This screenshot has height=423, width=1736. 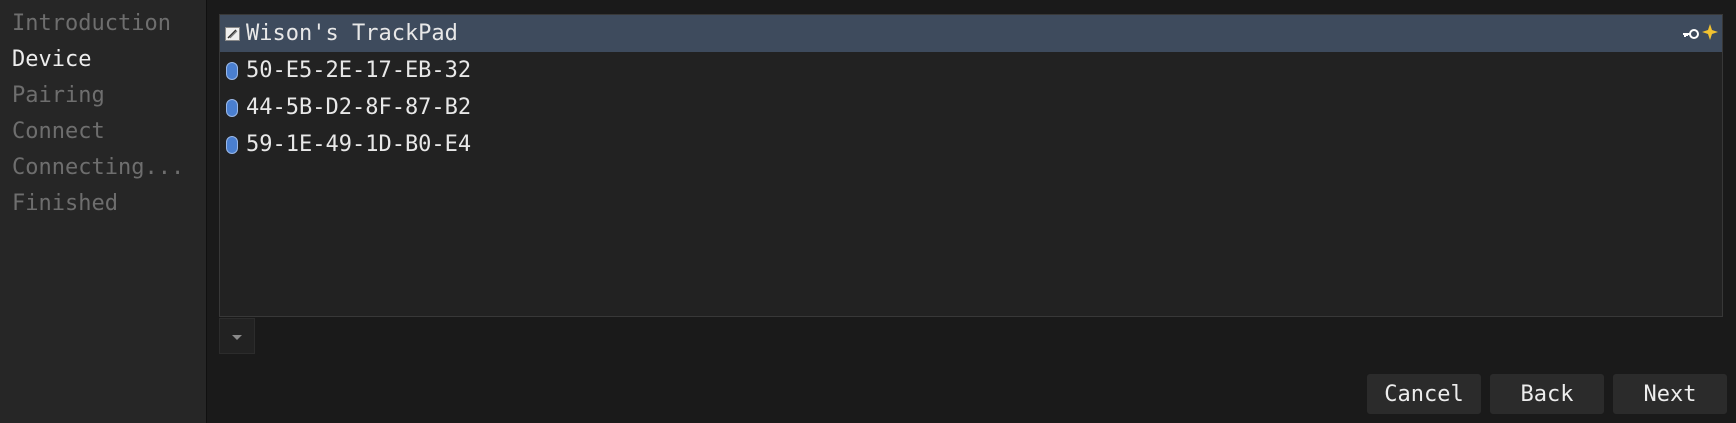 What do you see at coordinates (65, 203) in the screenshot?
I see `step-finished: Finished` at bounding box center [65, 203].